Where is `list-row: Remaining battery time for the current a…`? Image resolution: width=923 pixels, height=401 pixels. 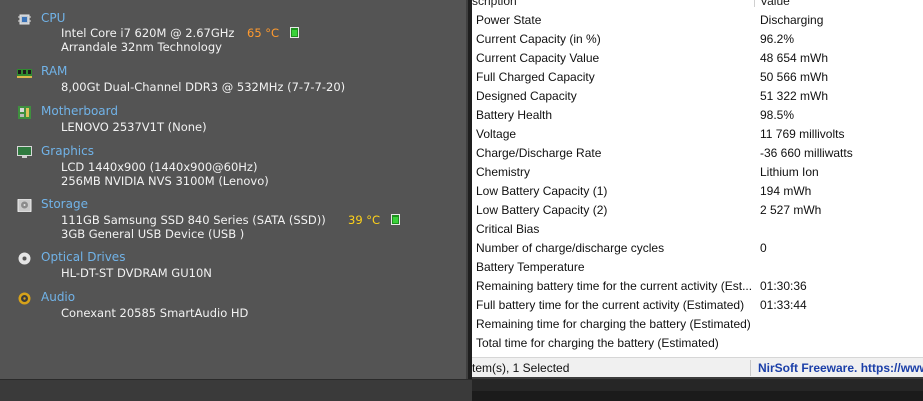
list-row: Remaining battery time for the current a… is located at coordinates (697, 286).